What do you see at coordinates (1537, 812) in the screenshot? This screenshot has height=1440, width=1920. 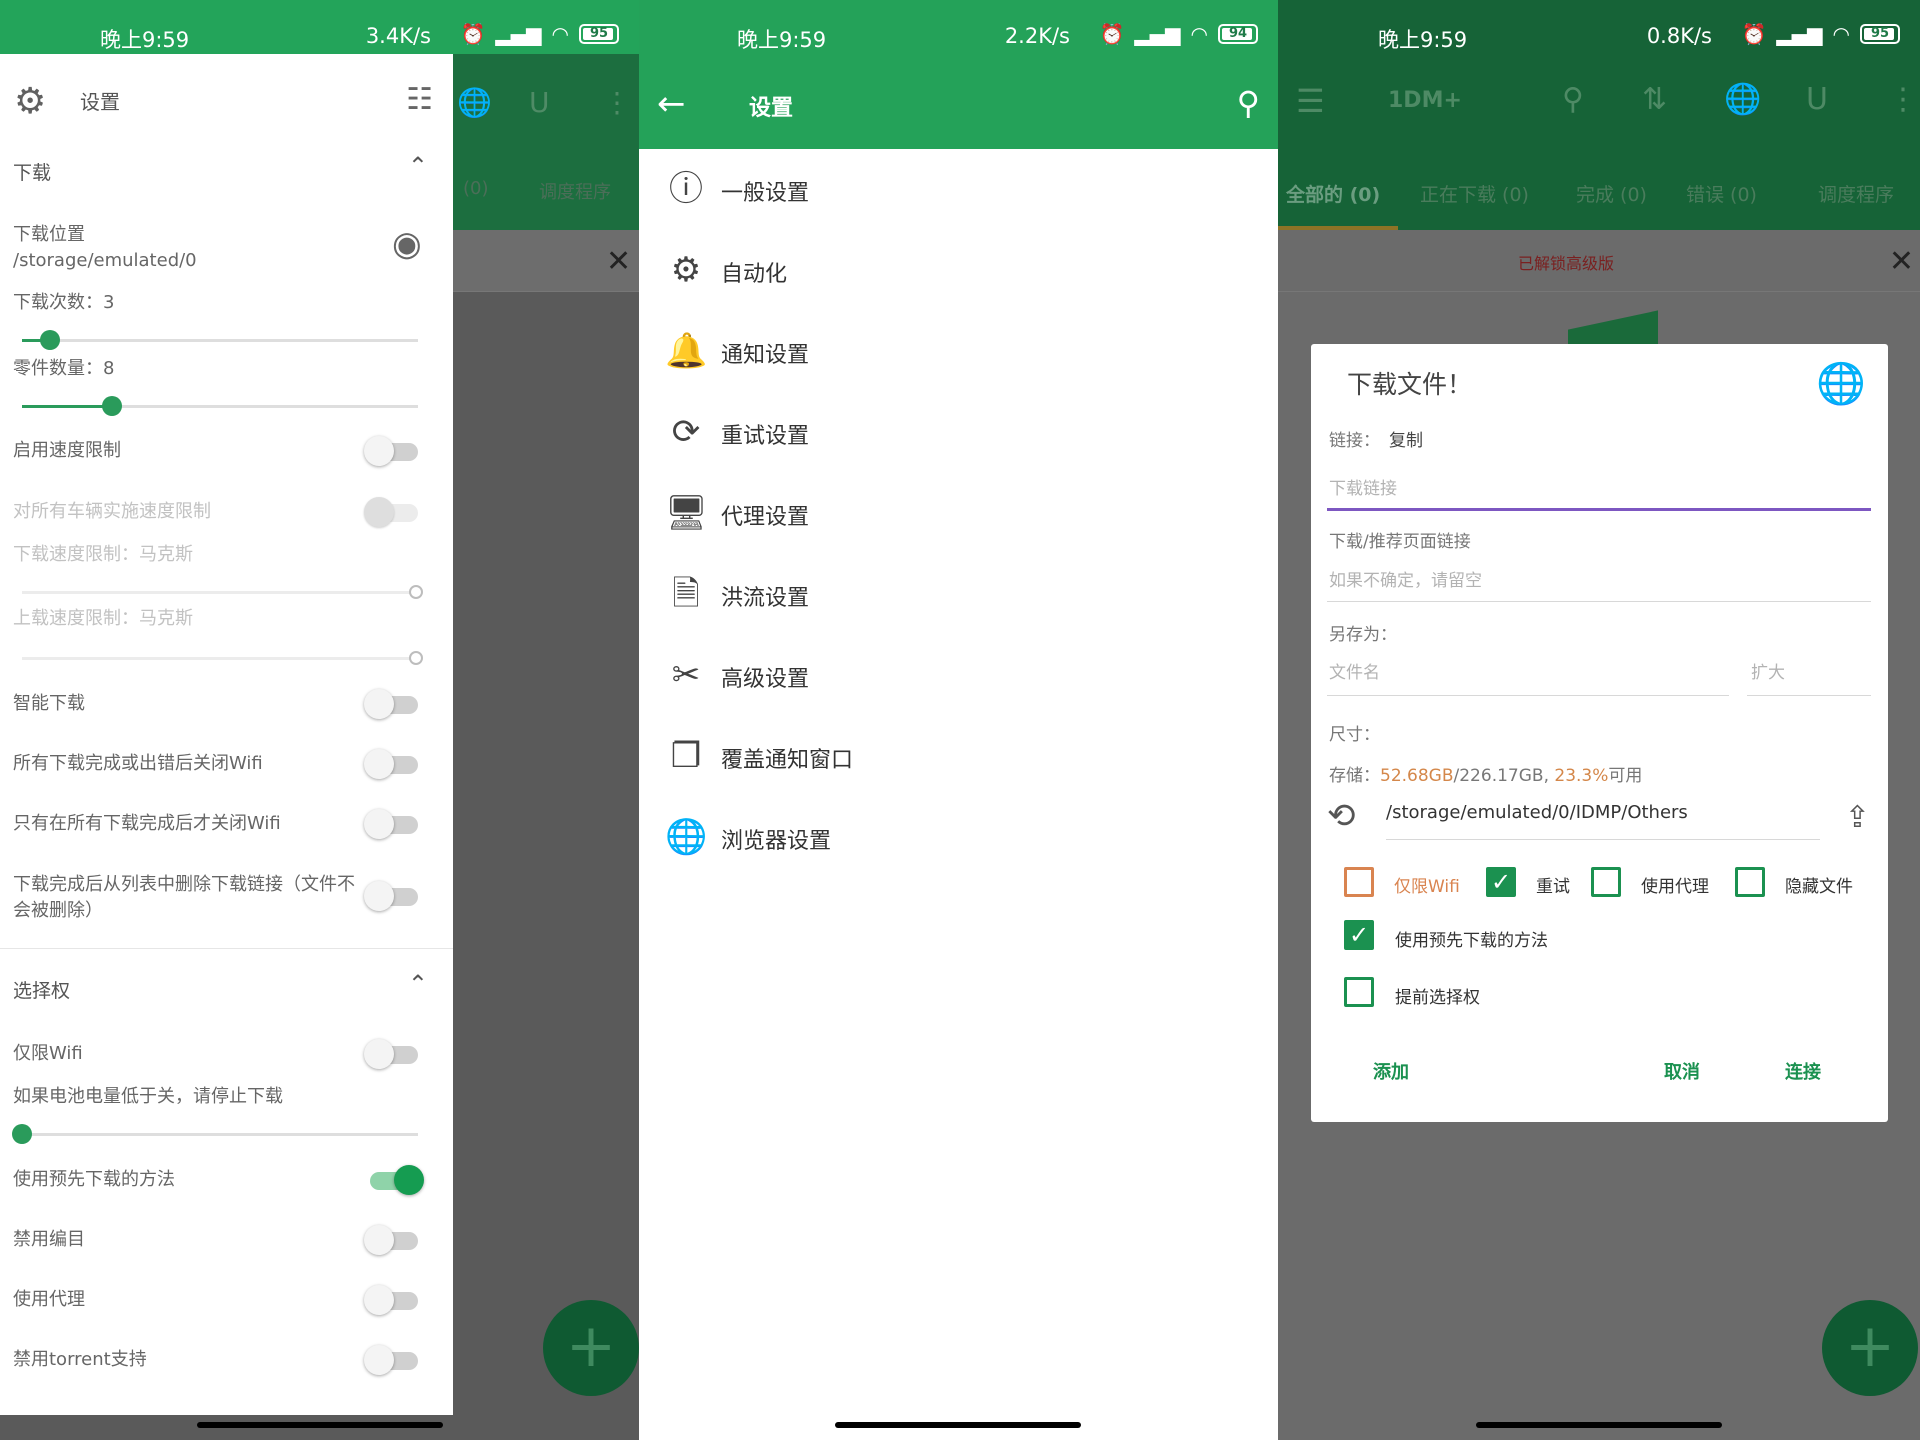 I see `save-path: /storage/emulated/0/IDMP/Others` at bounding box center [1537, 812].